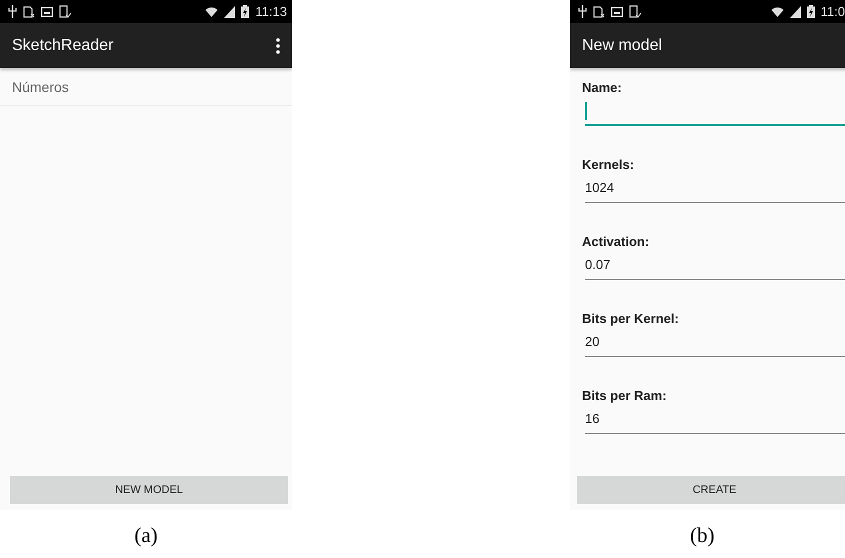 This screenshot has height=558, width=845. What do you see at coordinates (702, 535) in the screenshot?
I see `figure-caption: (b)` at bounding box center [702, 535].